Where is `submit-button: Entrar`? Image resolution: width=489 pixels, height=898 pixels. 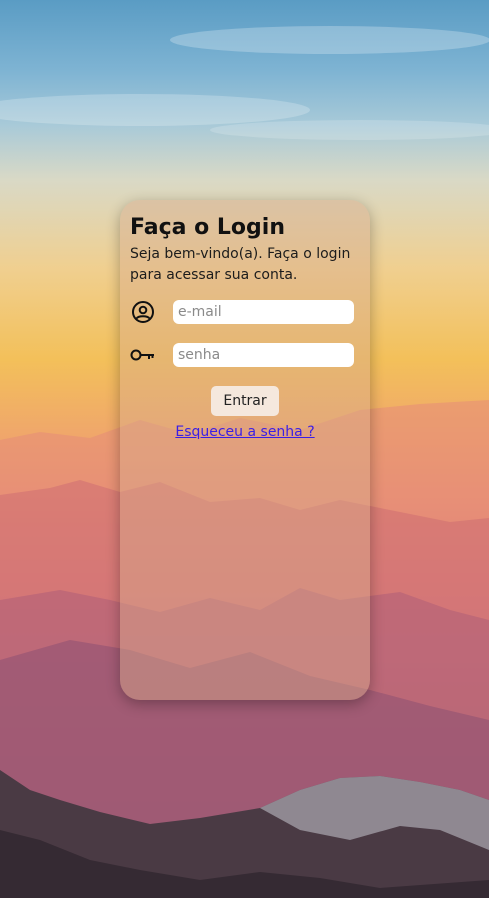
submit-button: Entrar is located at coordinates (245, 401).